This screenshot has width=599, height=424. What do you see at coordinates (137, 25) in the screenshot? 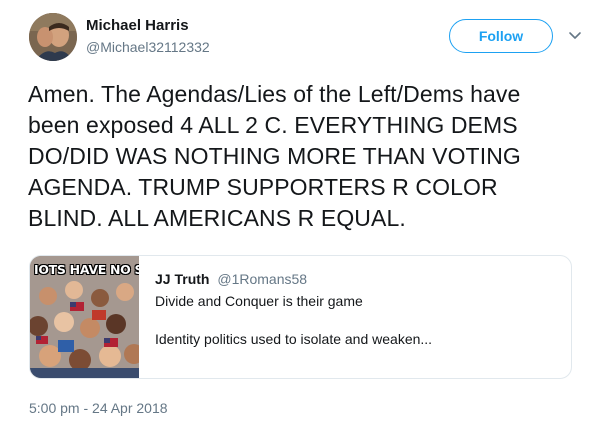
I see `author-name: Michael Harris` at bounding box center [137, 25].